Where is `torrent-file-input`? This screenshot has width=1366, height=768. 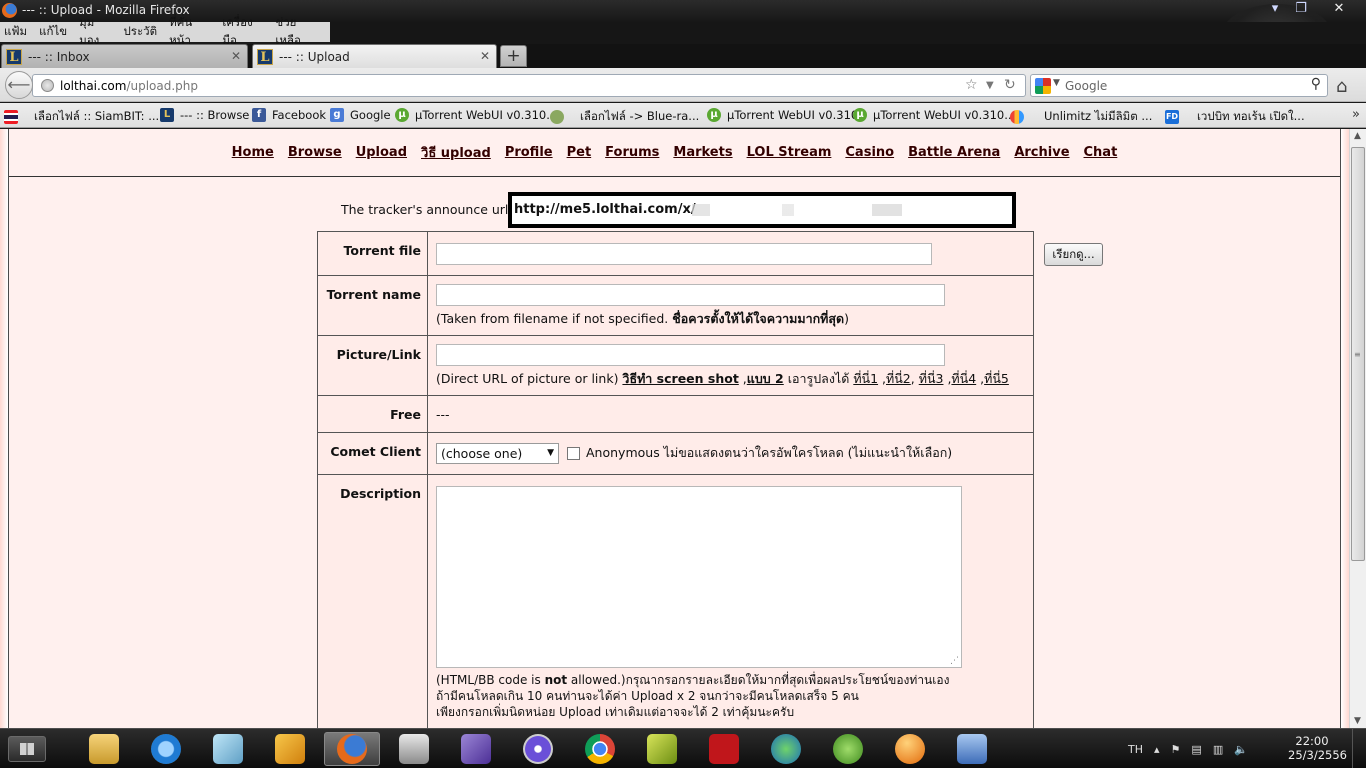 torrent-file-input is located at coordinates (684, 254).